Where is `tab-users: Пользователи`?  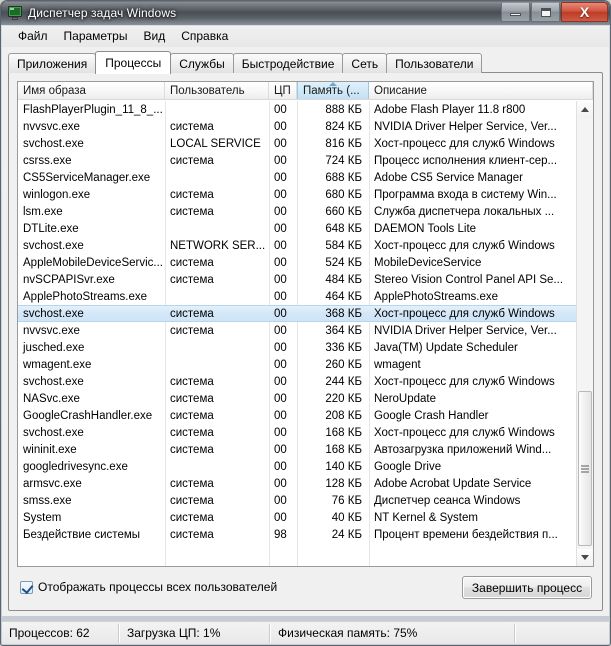
tab-users: Пользователи is located at coordinates (434, 63).